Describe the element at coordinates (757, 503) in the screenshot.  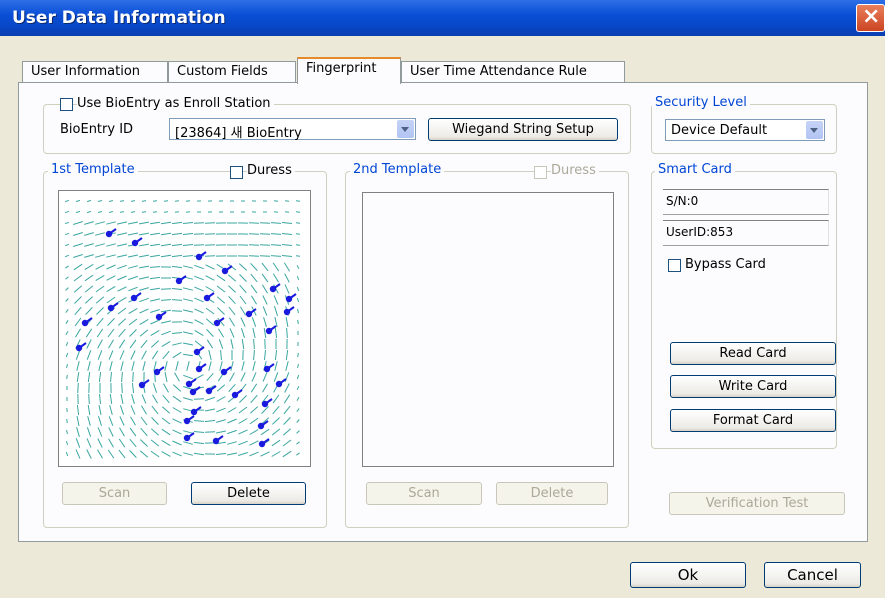
I see `verification-test-button: Verification Test` at that location.